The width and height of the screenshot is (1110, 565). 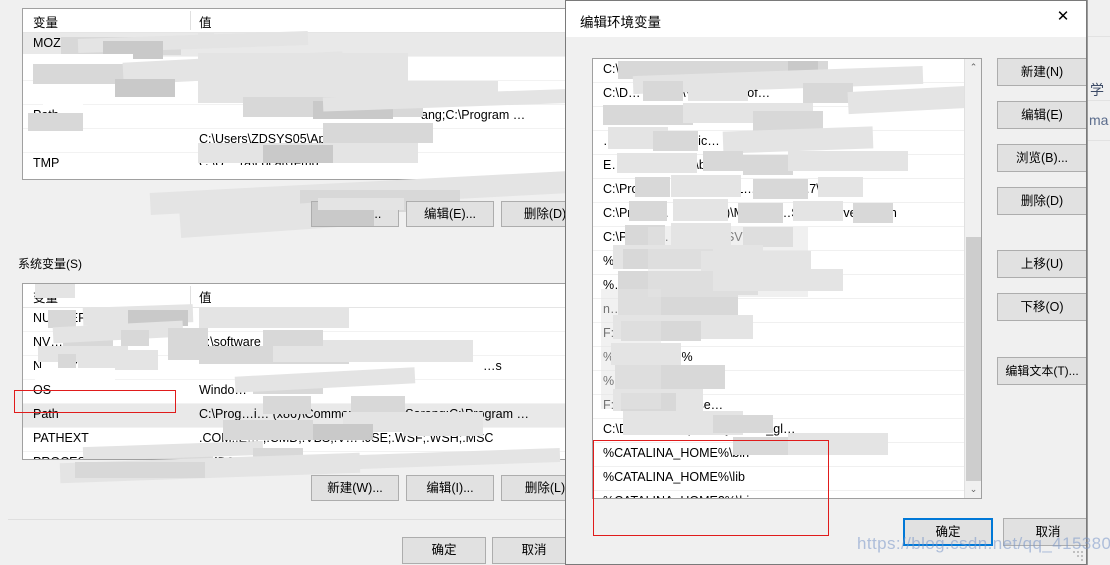 I want to click on list-item: %…M_HOME%, so click(x=787, y=359).